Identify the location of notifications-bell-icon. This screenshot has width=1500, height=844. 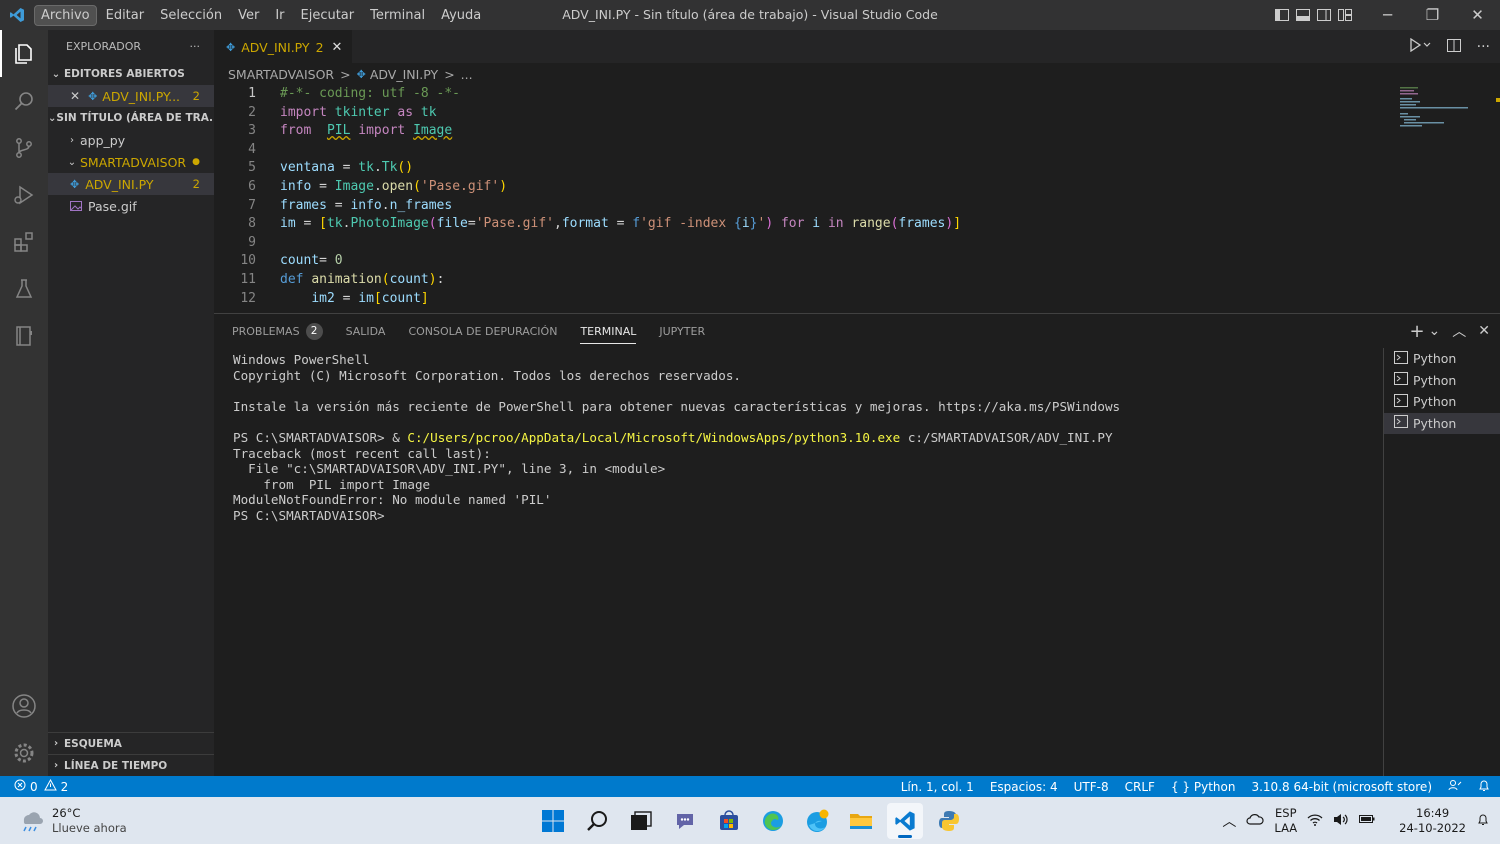
(1484, 787).